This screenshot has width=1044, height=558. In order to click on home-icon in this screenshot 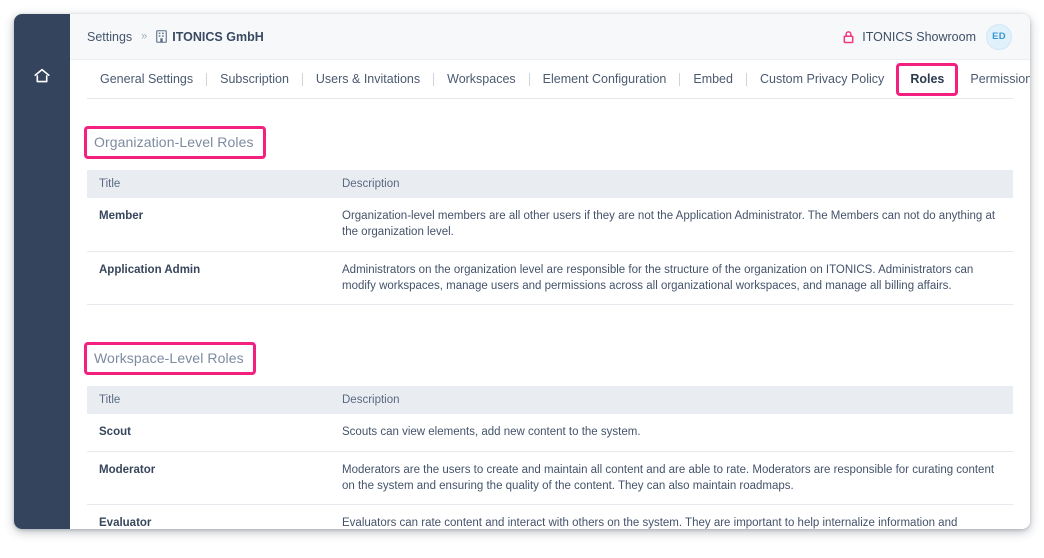, I will do `click(42, 76)`.